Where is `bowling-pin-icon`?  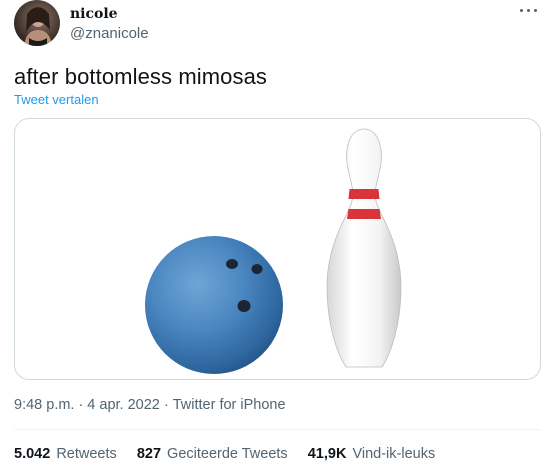 bowling-pin-icon is located at coordinates (364, 248).